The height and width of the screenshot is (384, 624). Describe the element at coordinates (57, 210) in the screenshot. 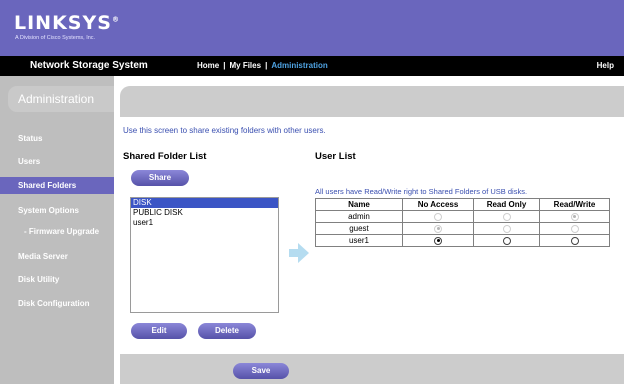

I see `sidebar-item-system-options: System Options` at that location.